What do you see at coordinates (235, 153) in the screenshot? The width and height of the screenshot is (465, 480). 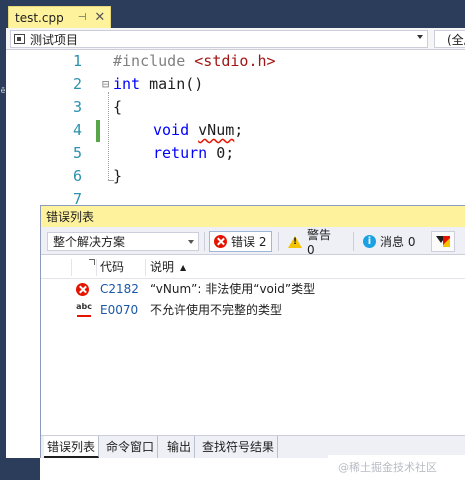 I see `code-line-5: 5 return 0;` at bounding box center [235, 153].